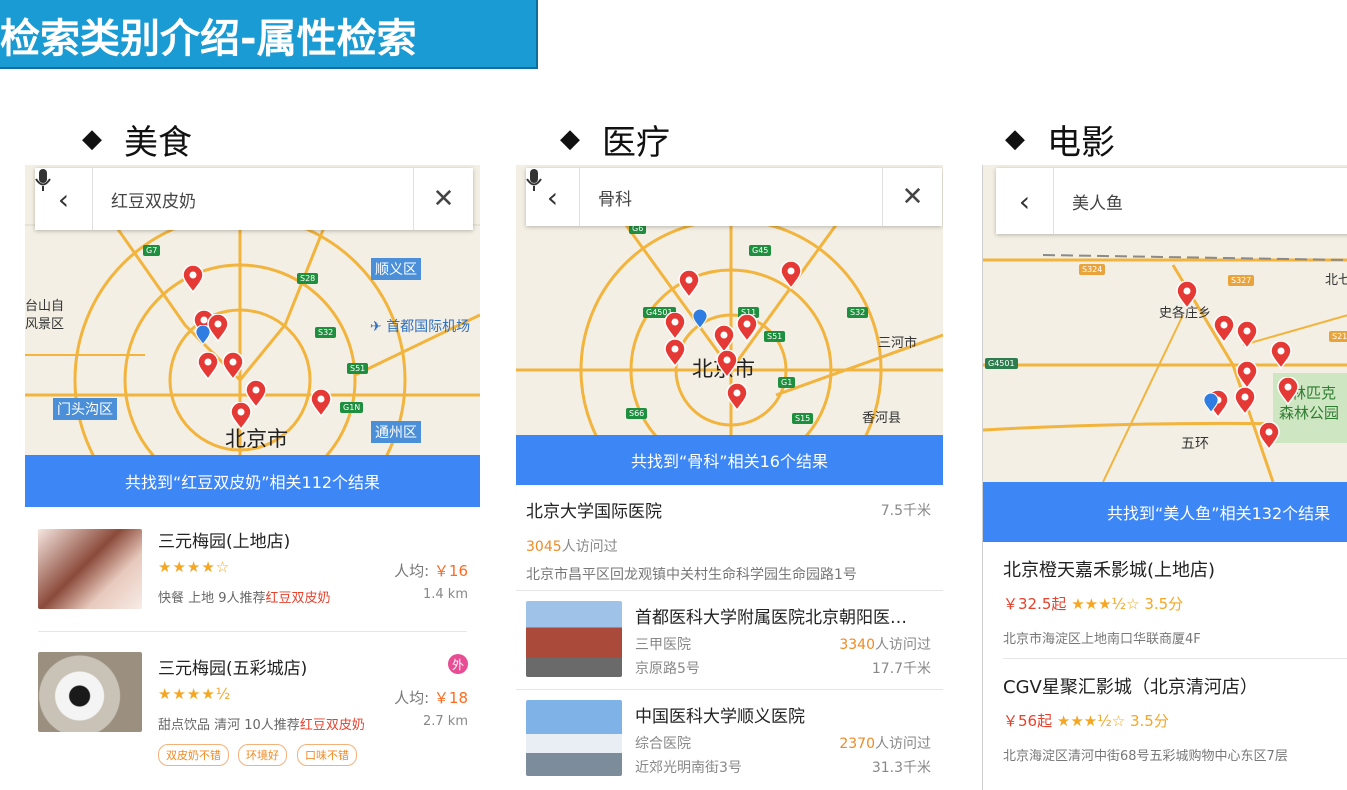  Describe the element at coordinates (1081, 142) in the screenshot. I see `section-label: 电影` at that location.